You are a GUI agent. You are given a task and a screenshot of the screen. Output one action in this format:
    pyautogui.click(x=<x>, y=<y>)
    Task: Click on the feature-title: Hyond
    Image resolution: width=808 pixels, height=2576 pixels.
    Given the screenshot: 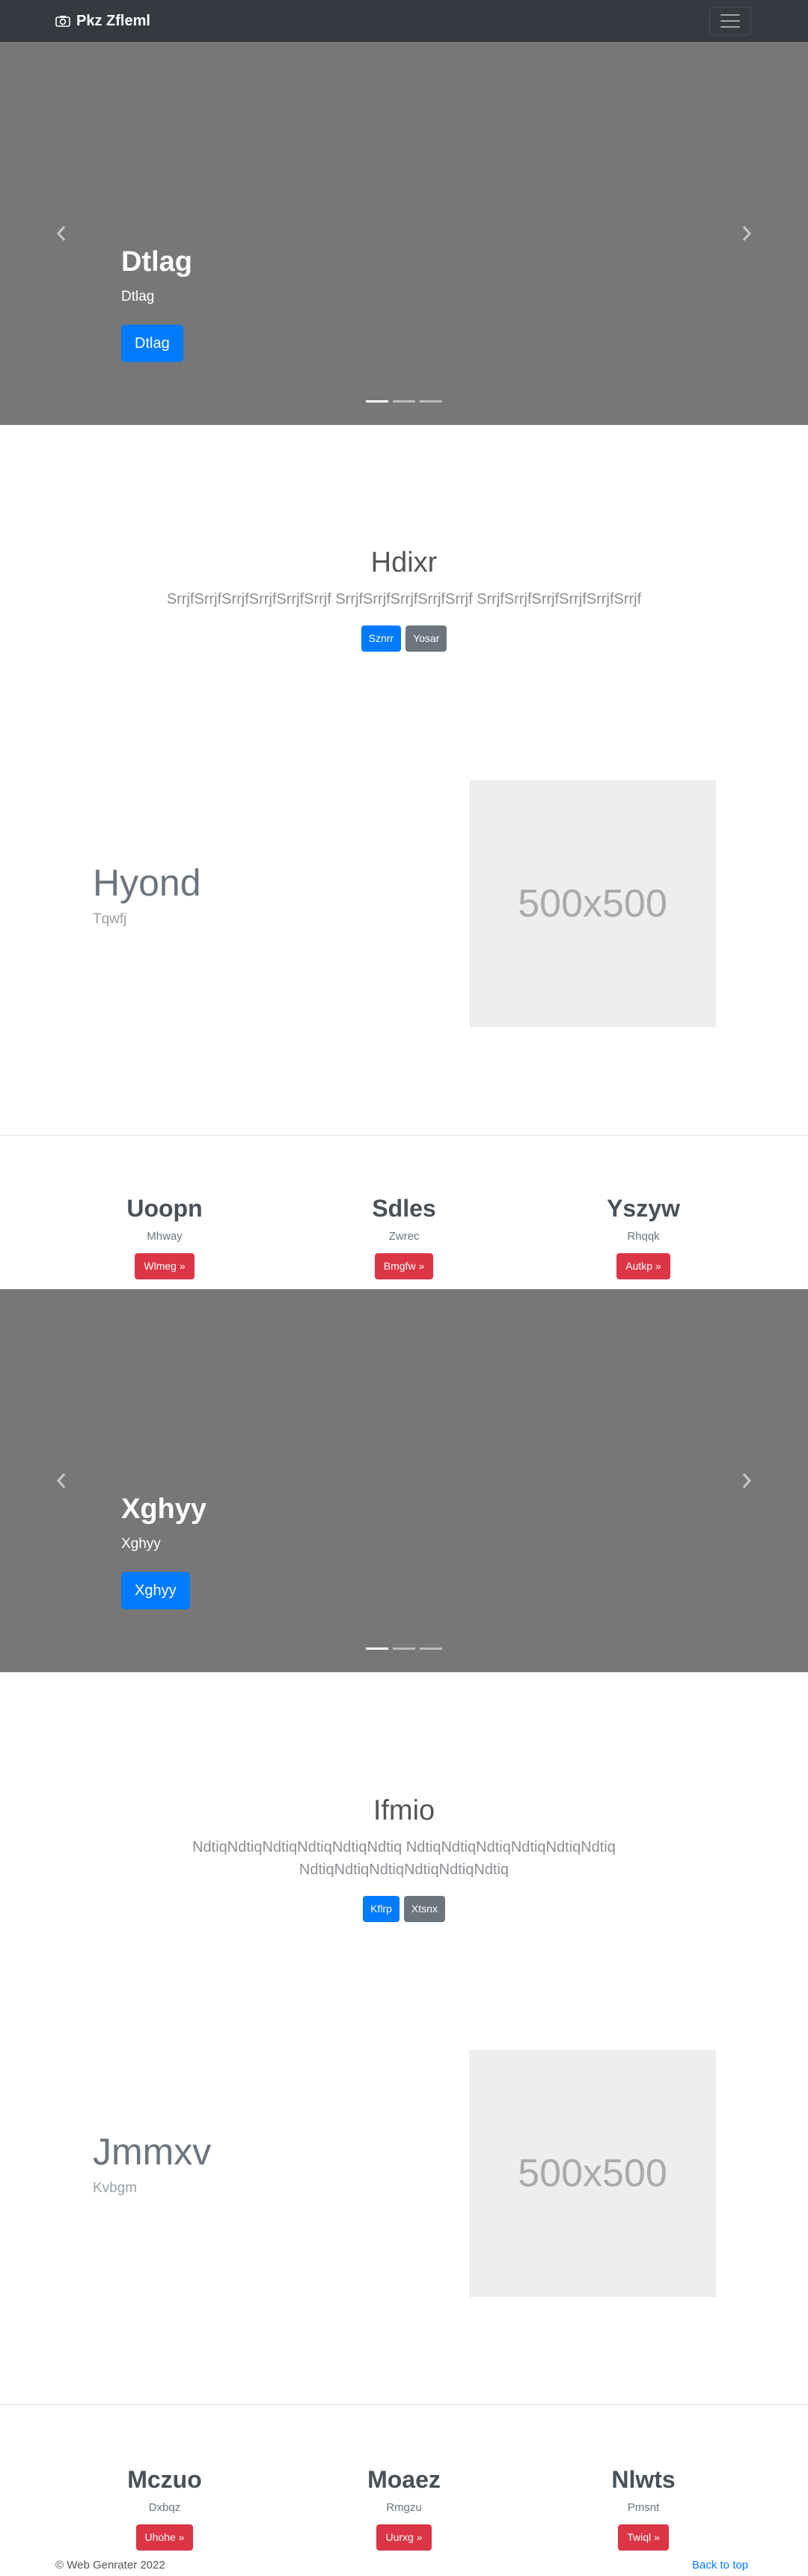 What is the action you would take?
    pyautogui.click(x=147, y=883)
    